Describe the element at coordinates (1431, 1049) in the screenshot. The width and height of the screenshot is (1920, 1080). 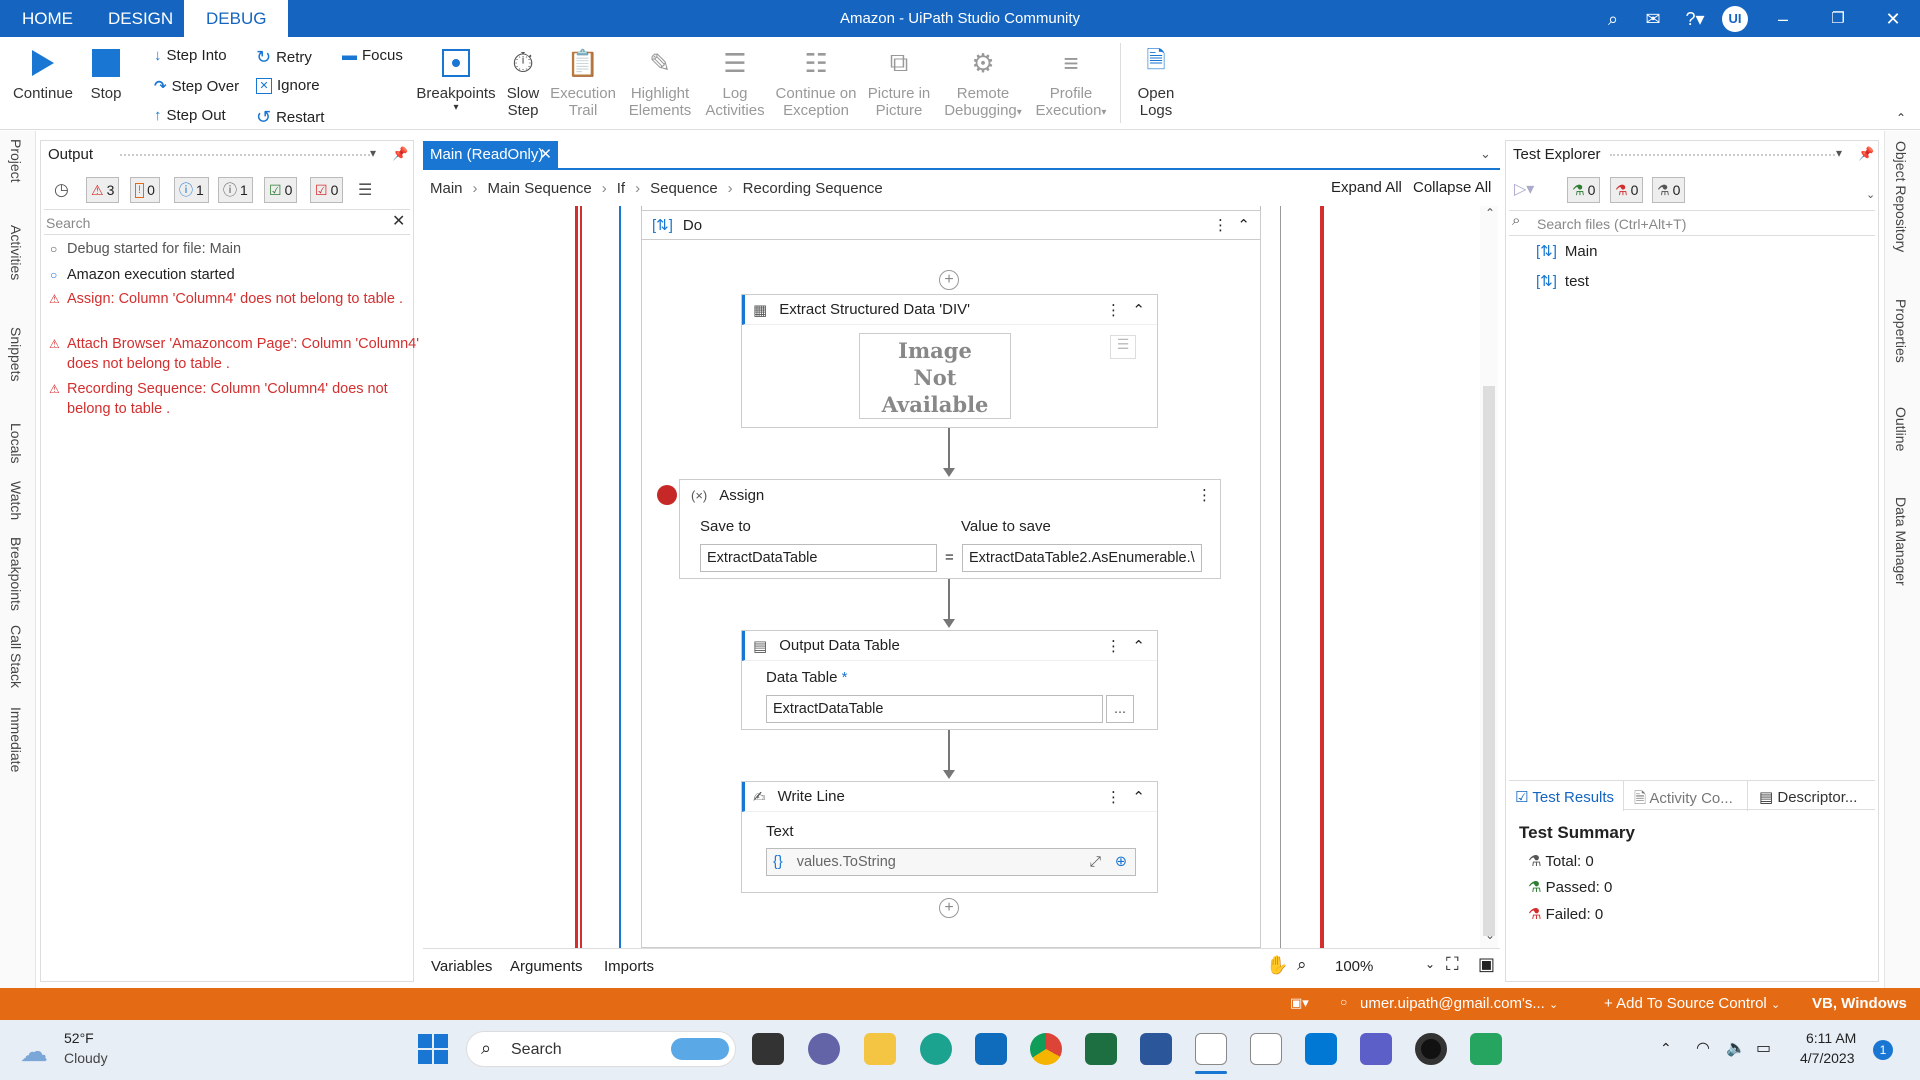
I see `recorder-icon` at that location.